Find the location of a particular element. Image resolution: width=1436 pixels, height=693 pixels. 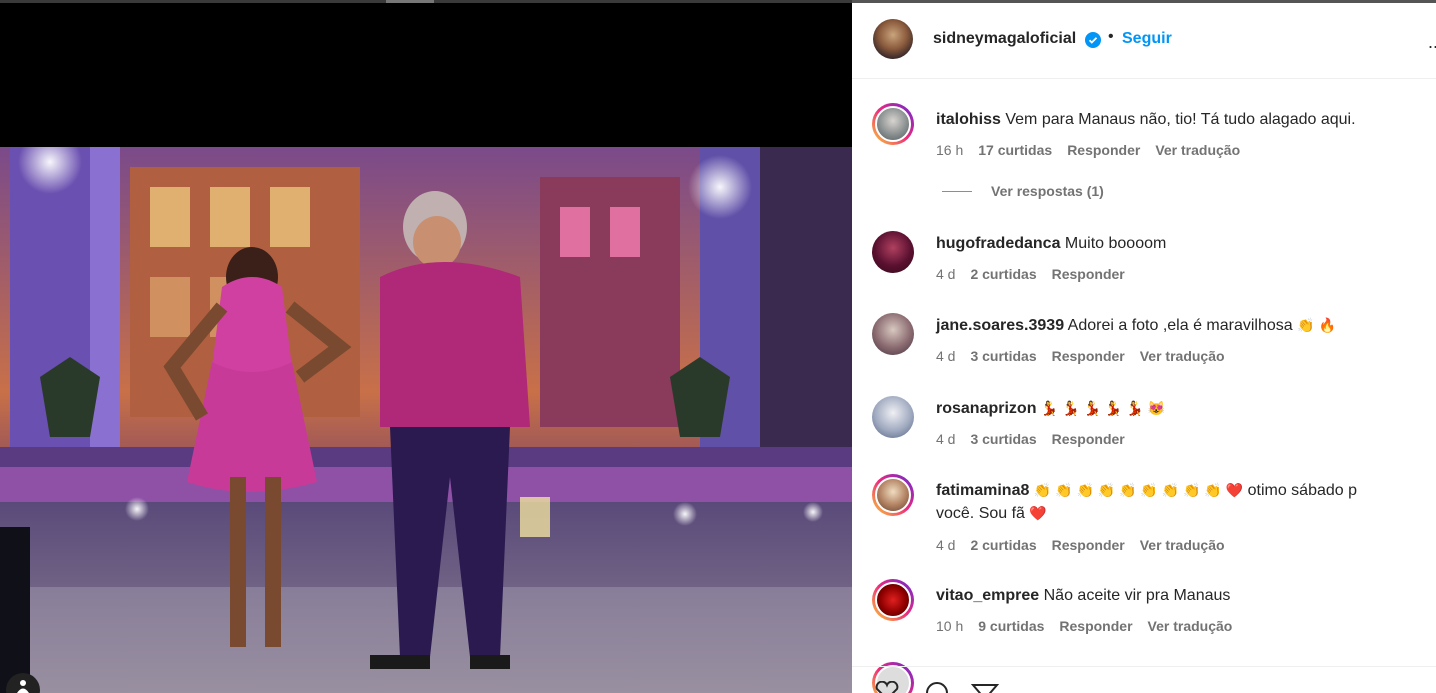

comment-username: fatimamina8 is located at coordinates (982, 490).